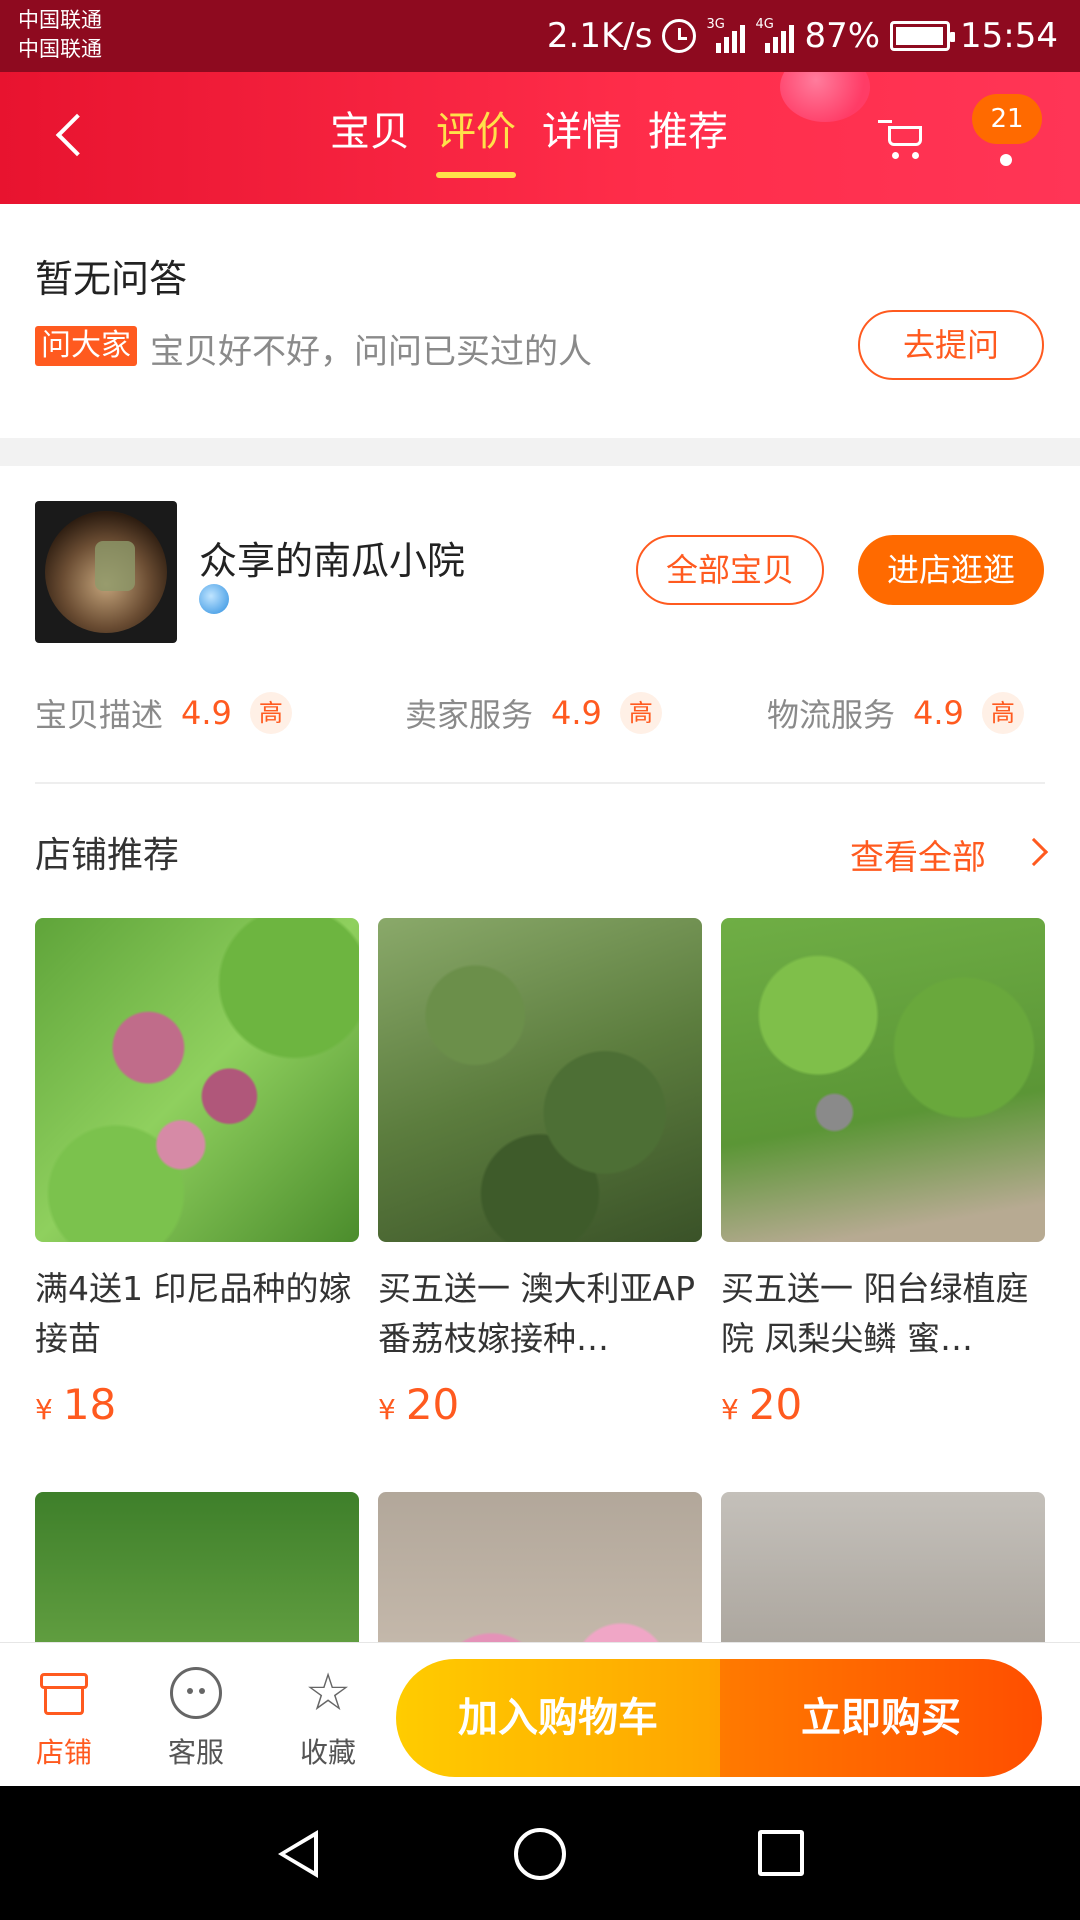  What do you see at coordinates (529, 140) in the screenshot?
I see `section-tabs: 宝贝 评价 详情 推荐` at bounding box center [529, 140].